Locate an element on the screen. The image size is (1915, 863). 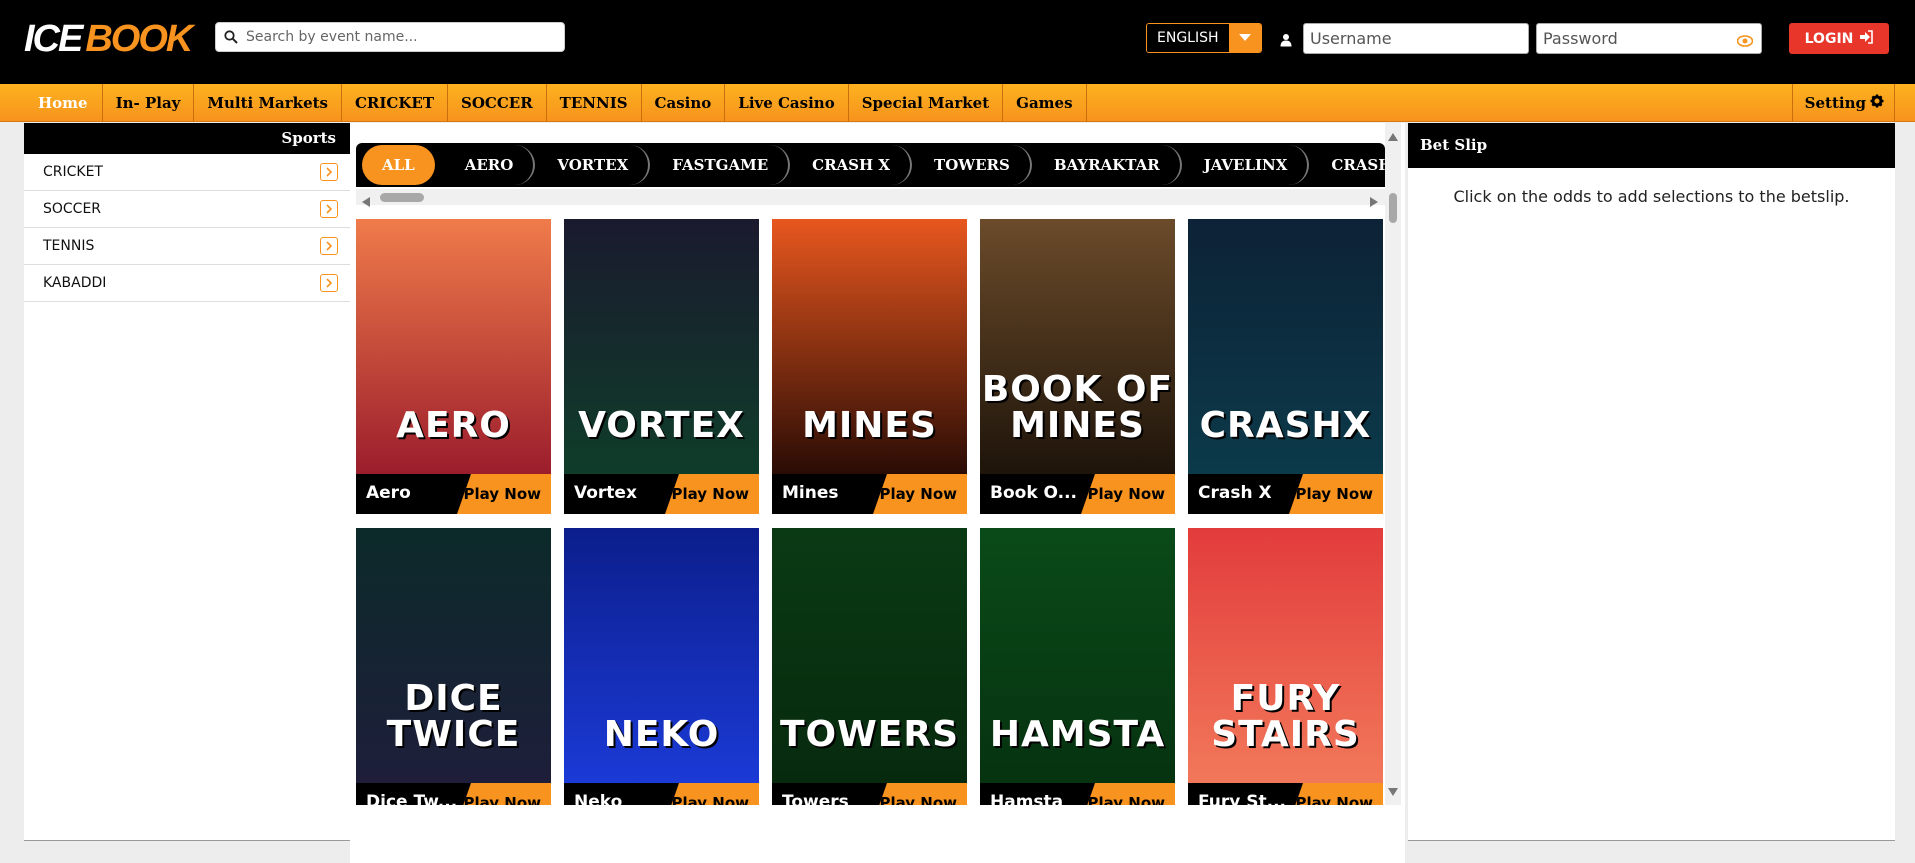
game-thumbnail: AERO is located at coordinates (453, 346).